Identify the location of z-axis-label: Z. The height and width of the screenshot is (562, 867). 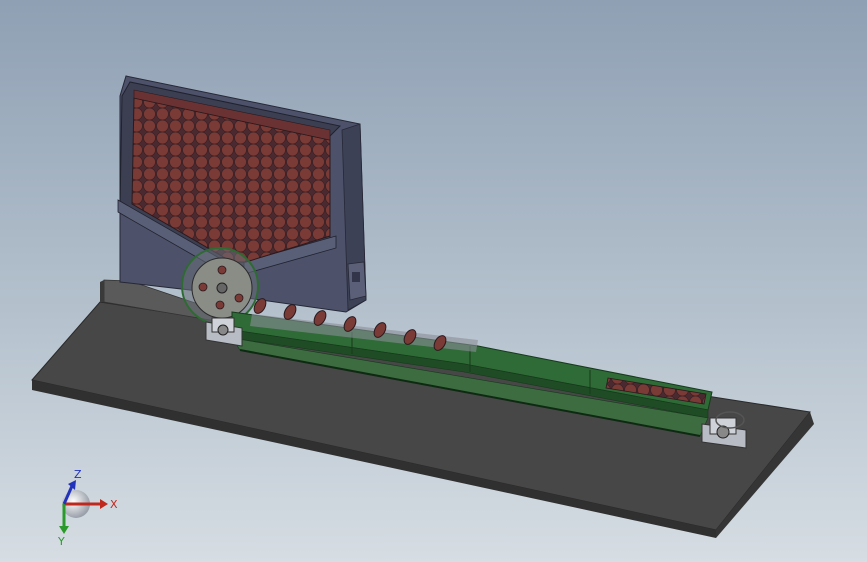
(78, 474).